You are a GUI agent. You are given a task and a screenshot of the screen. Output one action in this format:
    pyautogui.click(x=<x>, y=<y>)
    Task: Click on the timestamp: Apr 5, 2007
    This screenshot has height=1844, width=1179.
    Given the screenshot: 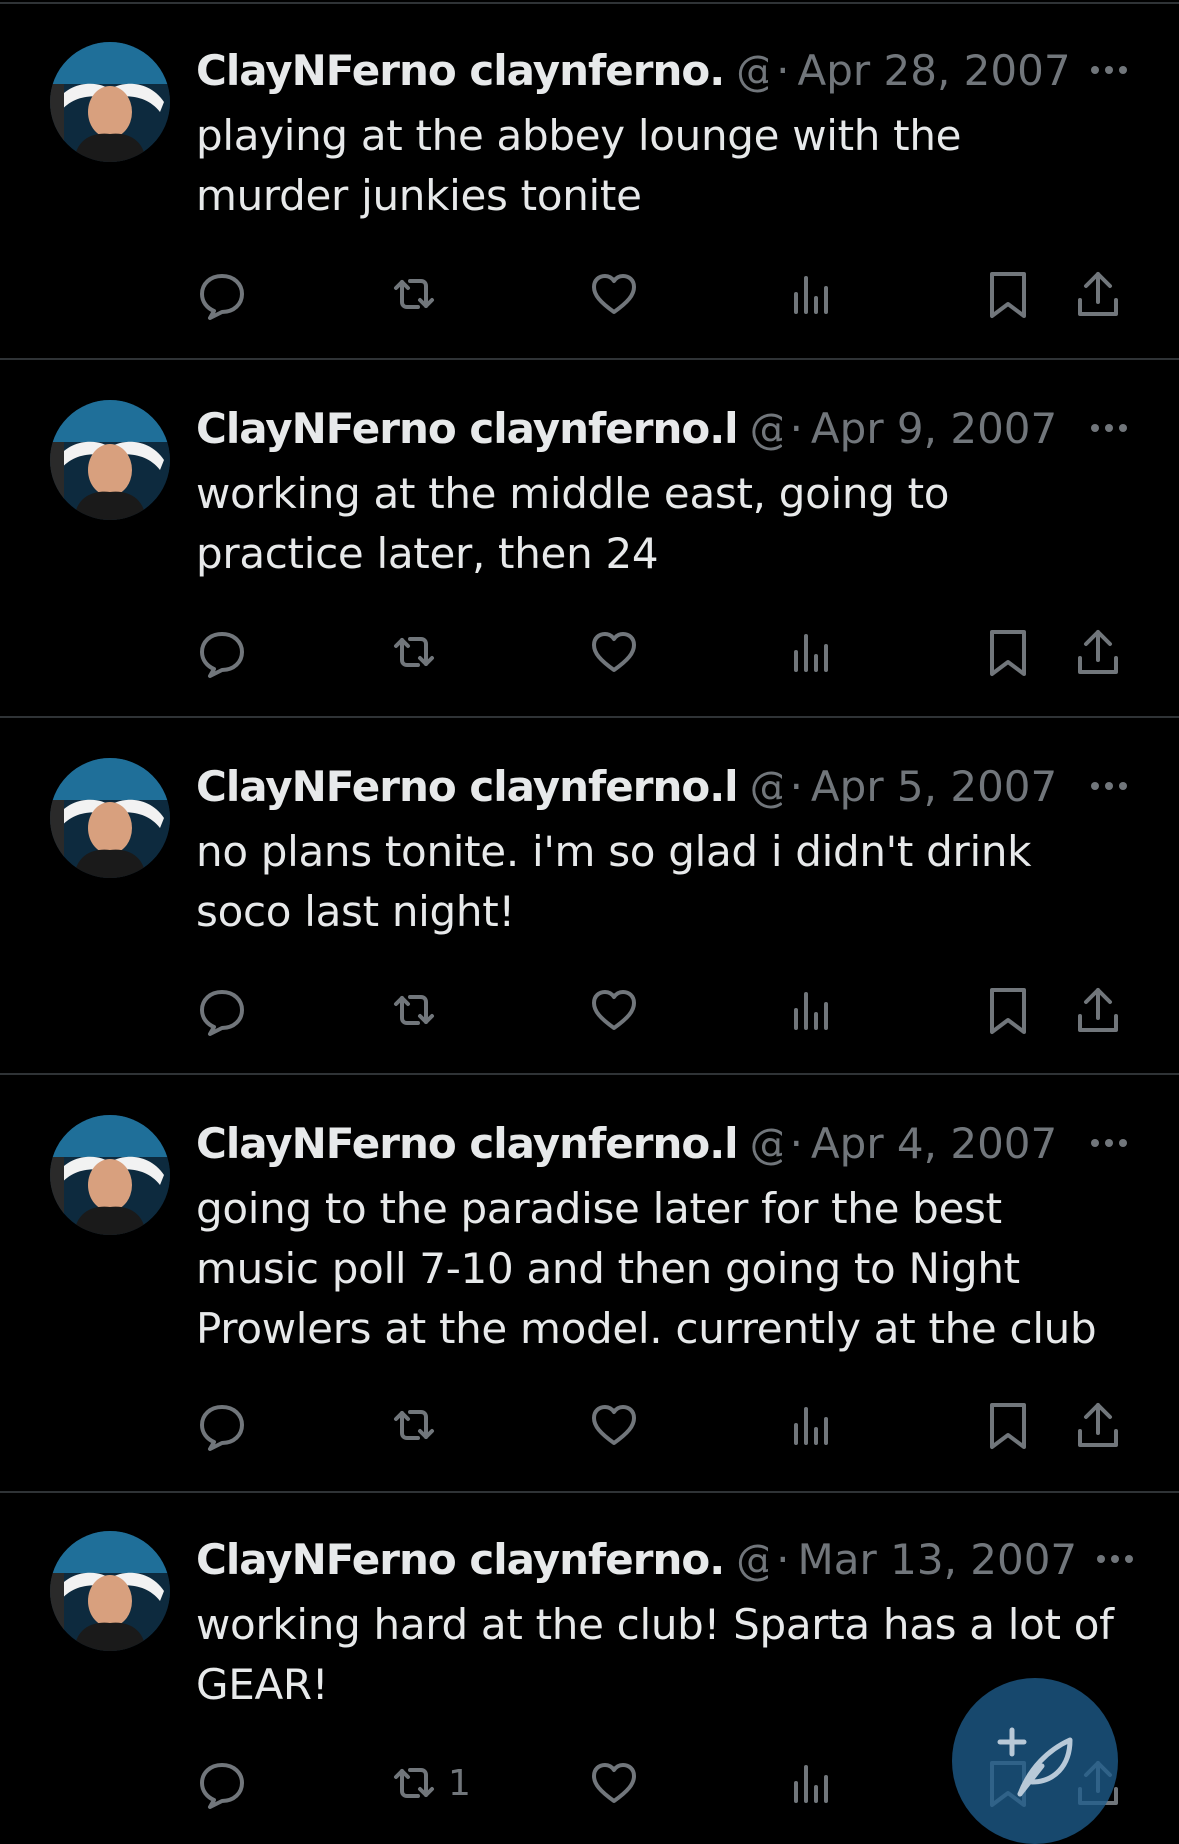 What is the action you would take?
    pyautogui.click(x=934, y=786)
    